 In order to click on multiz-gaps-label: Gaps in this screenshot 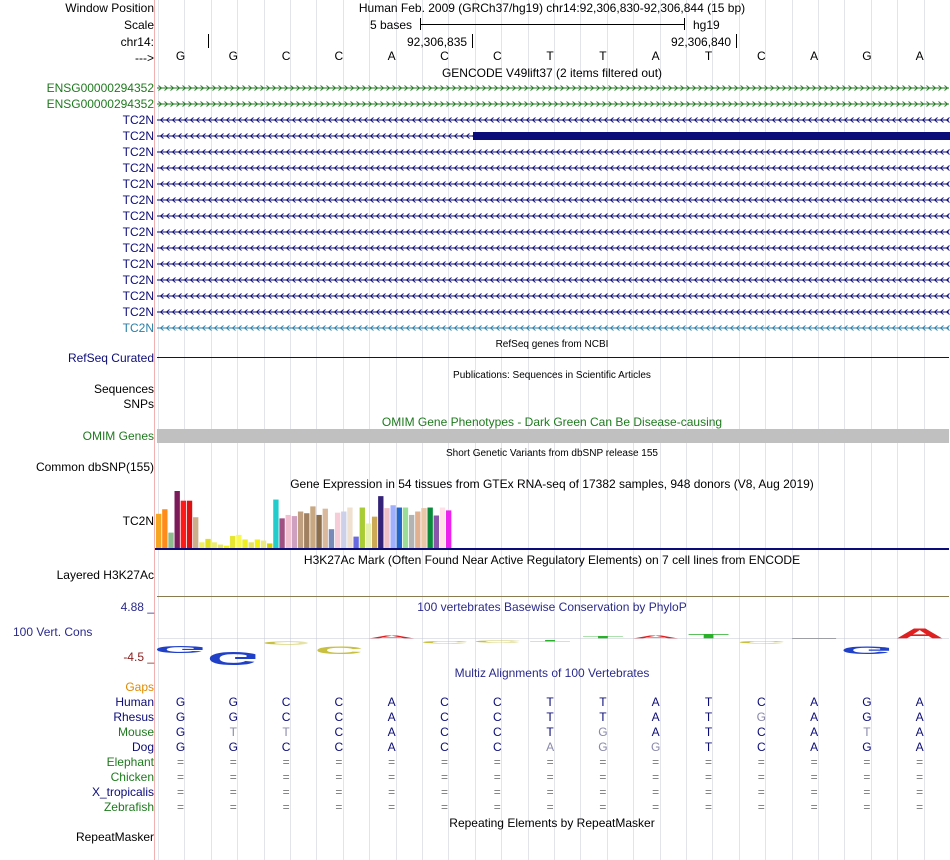, I will do `click(139, 687)`.